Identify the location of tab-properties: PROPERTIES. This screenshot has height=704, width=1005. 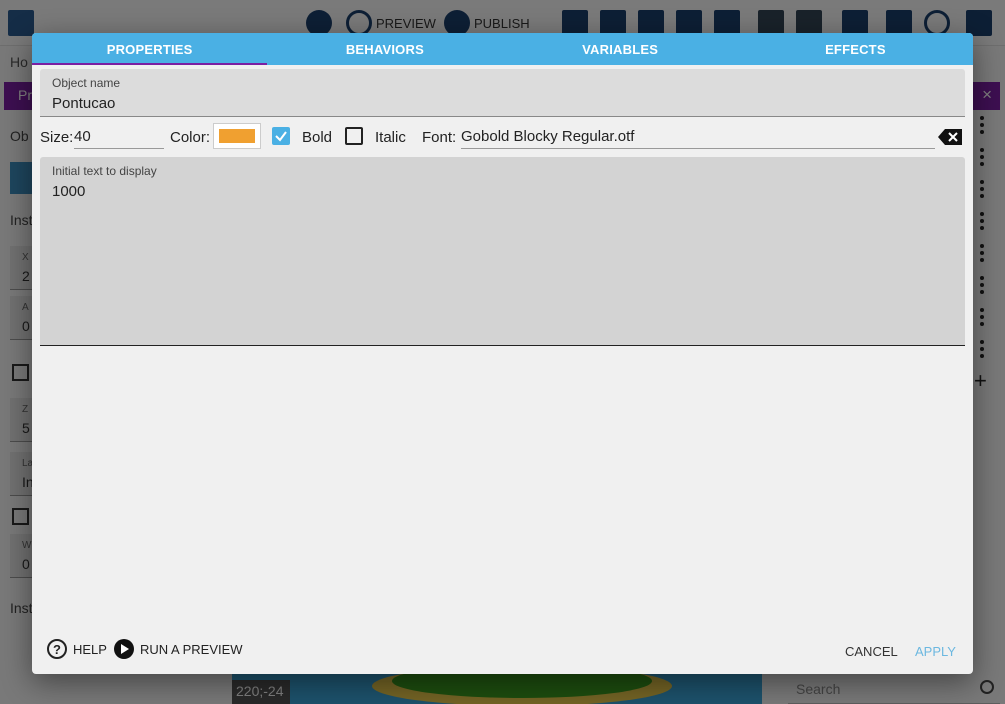
(150, 49).